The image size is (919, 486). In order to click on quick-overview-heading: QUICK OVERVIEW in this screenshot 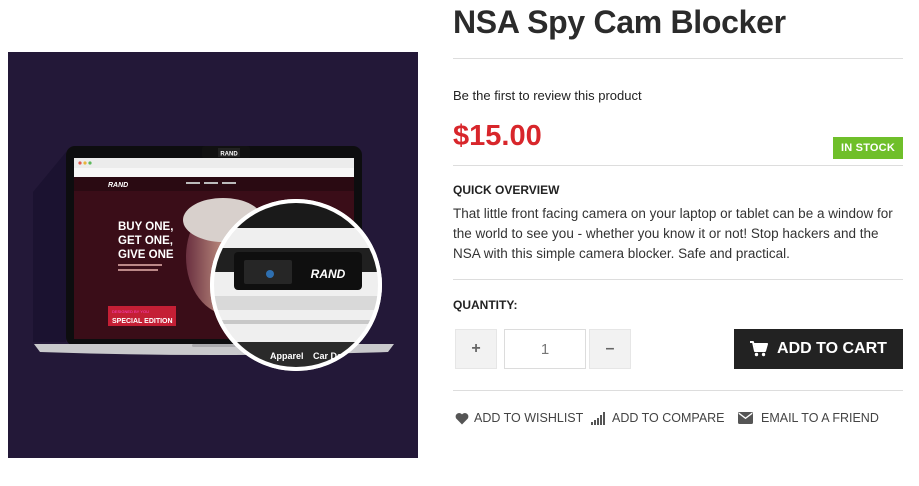, I will do `click(506, 190)`.